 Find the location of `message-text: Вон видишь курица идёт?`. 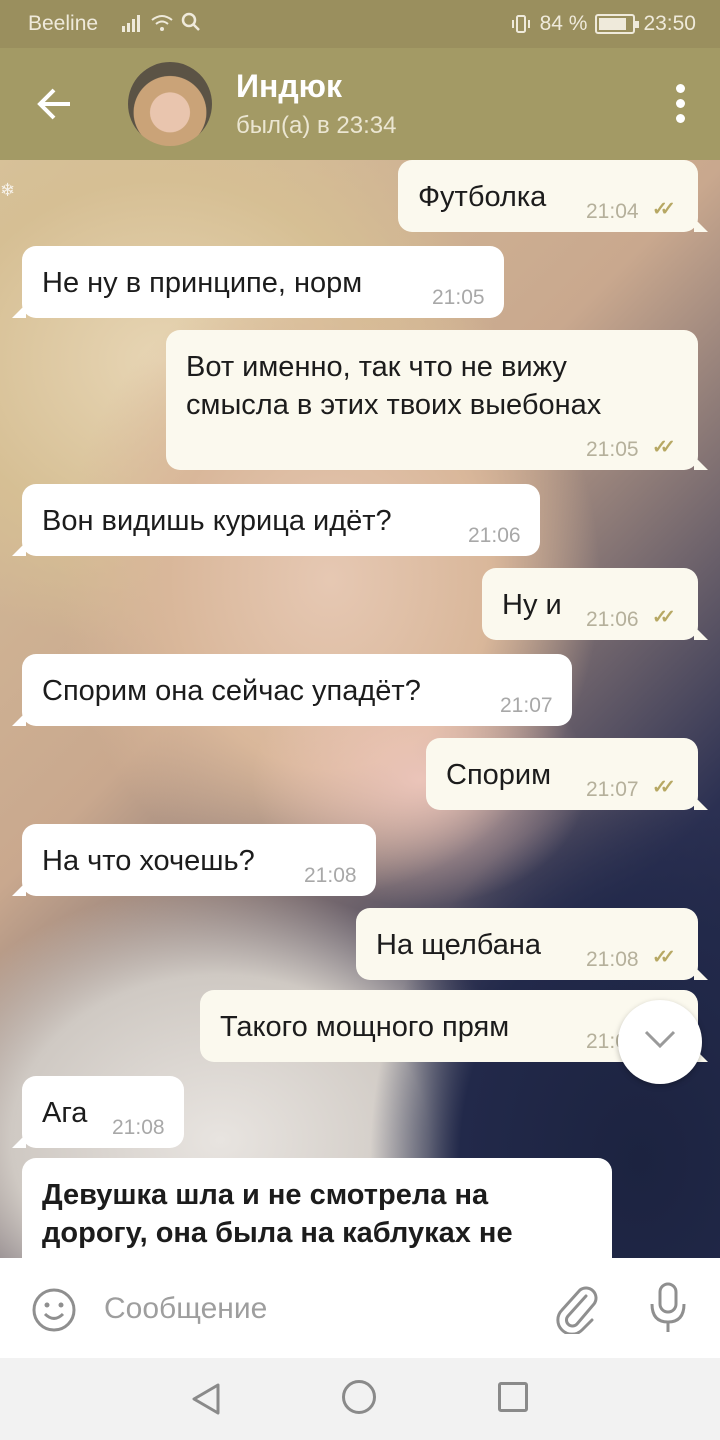

message-text: Вон видишь курица идёт? is located at coordinates (217, 521).